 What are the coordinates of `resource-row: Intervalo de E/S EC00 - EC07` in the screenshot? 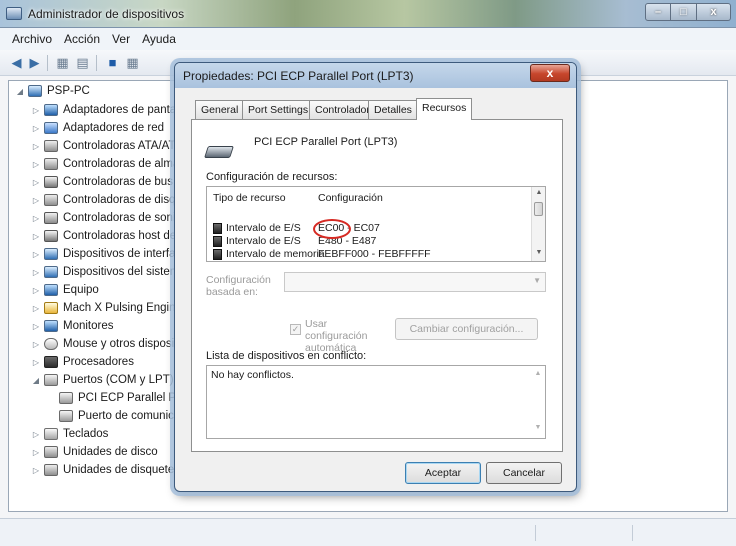 It's located at (367, 229).